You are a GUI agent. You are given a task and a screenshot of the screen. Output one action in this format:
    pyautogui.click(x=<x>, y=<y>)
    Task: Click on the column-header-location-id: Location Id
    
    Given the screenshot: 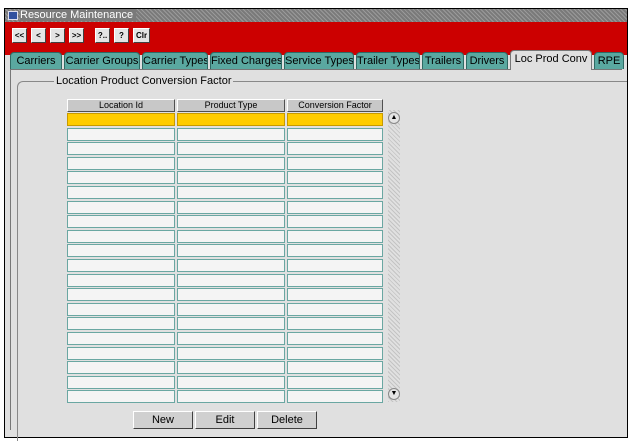 What is the action you would take?
    pyautogui.click(x=121, y=105)
    